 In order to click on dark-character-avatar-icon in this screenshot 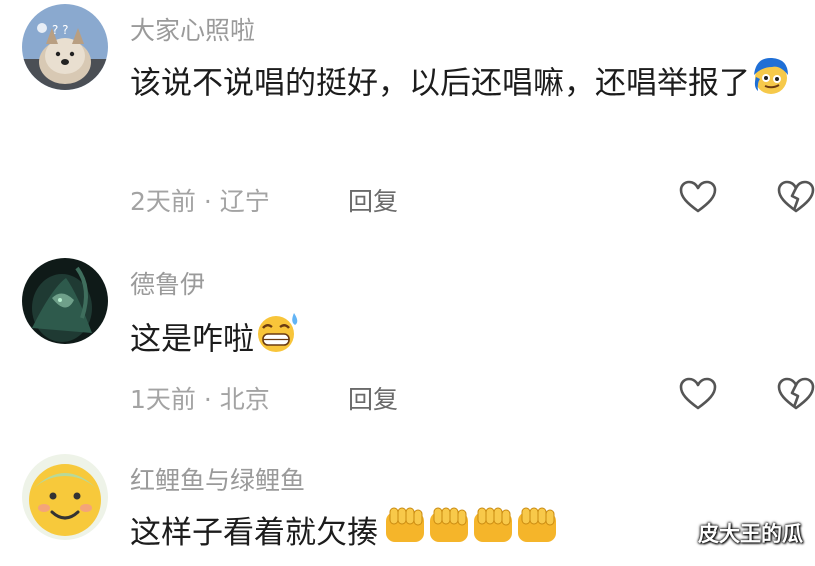, I will do `click(65, 301)`.